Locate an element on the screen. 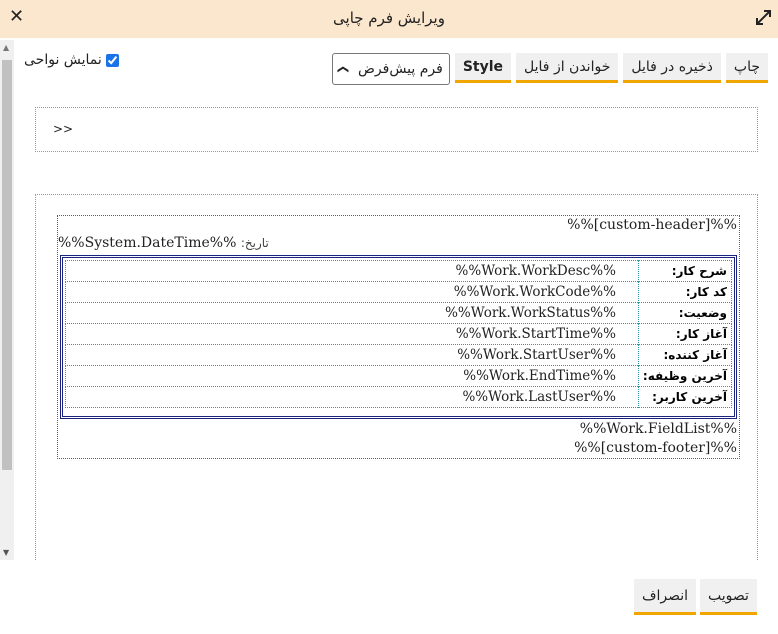 This screenshot has width=778, height=634. row-value: %%Work.WorkStatus%% is located at coordinates (352, 313).